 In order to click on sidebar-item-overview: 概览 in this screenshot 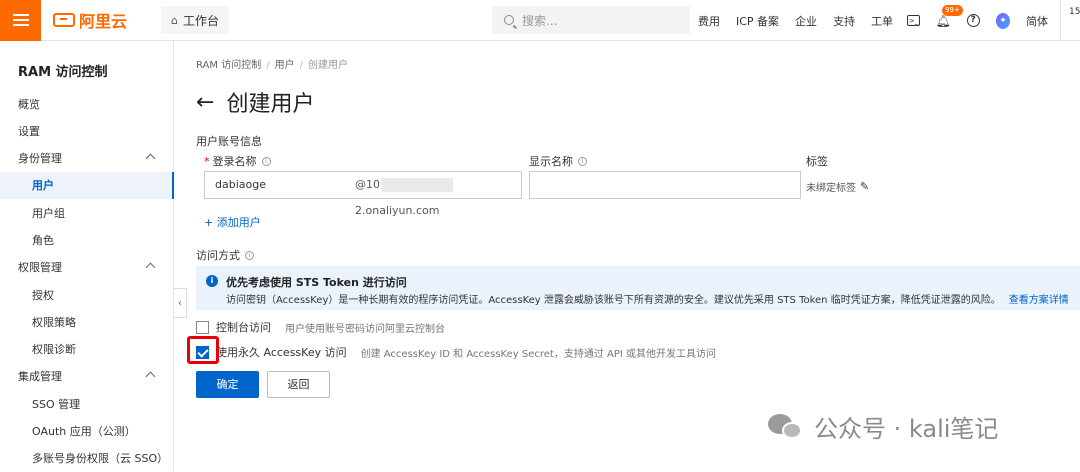, I will do `click(87, 104)`.